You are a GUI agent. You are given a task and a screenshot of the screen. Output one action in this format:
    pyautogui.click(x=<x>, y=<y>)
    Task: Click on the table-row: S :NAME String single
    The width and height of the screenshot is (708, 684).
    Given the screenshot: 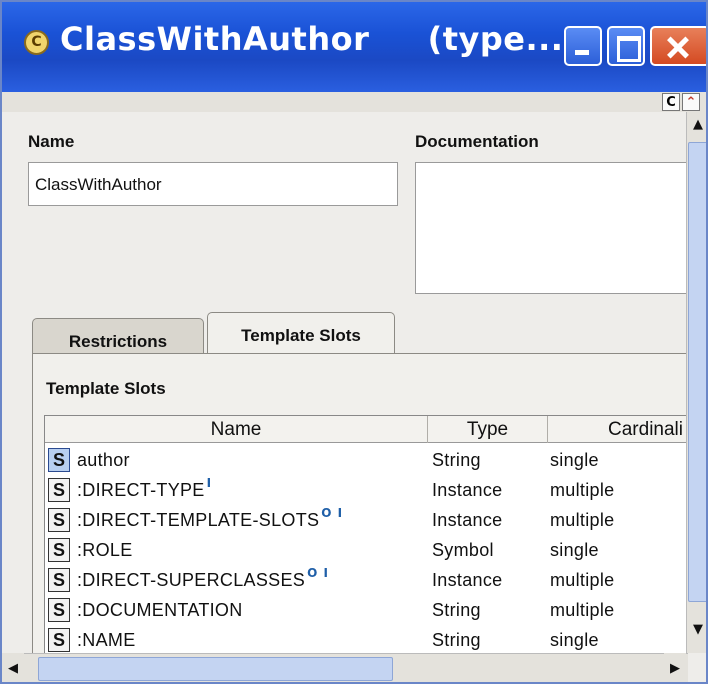 What is the action you would take?
    pyautogui.click(x=365, y=639)
    